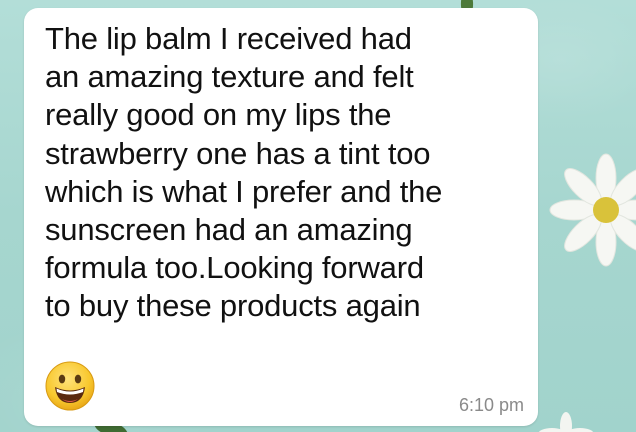 This screenshot has width=636, height=432. What do you see at coordinates (70, 386) in the screenshot?
I see `grinning-face-emoji-icon` at bounding box center [70, 386].